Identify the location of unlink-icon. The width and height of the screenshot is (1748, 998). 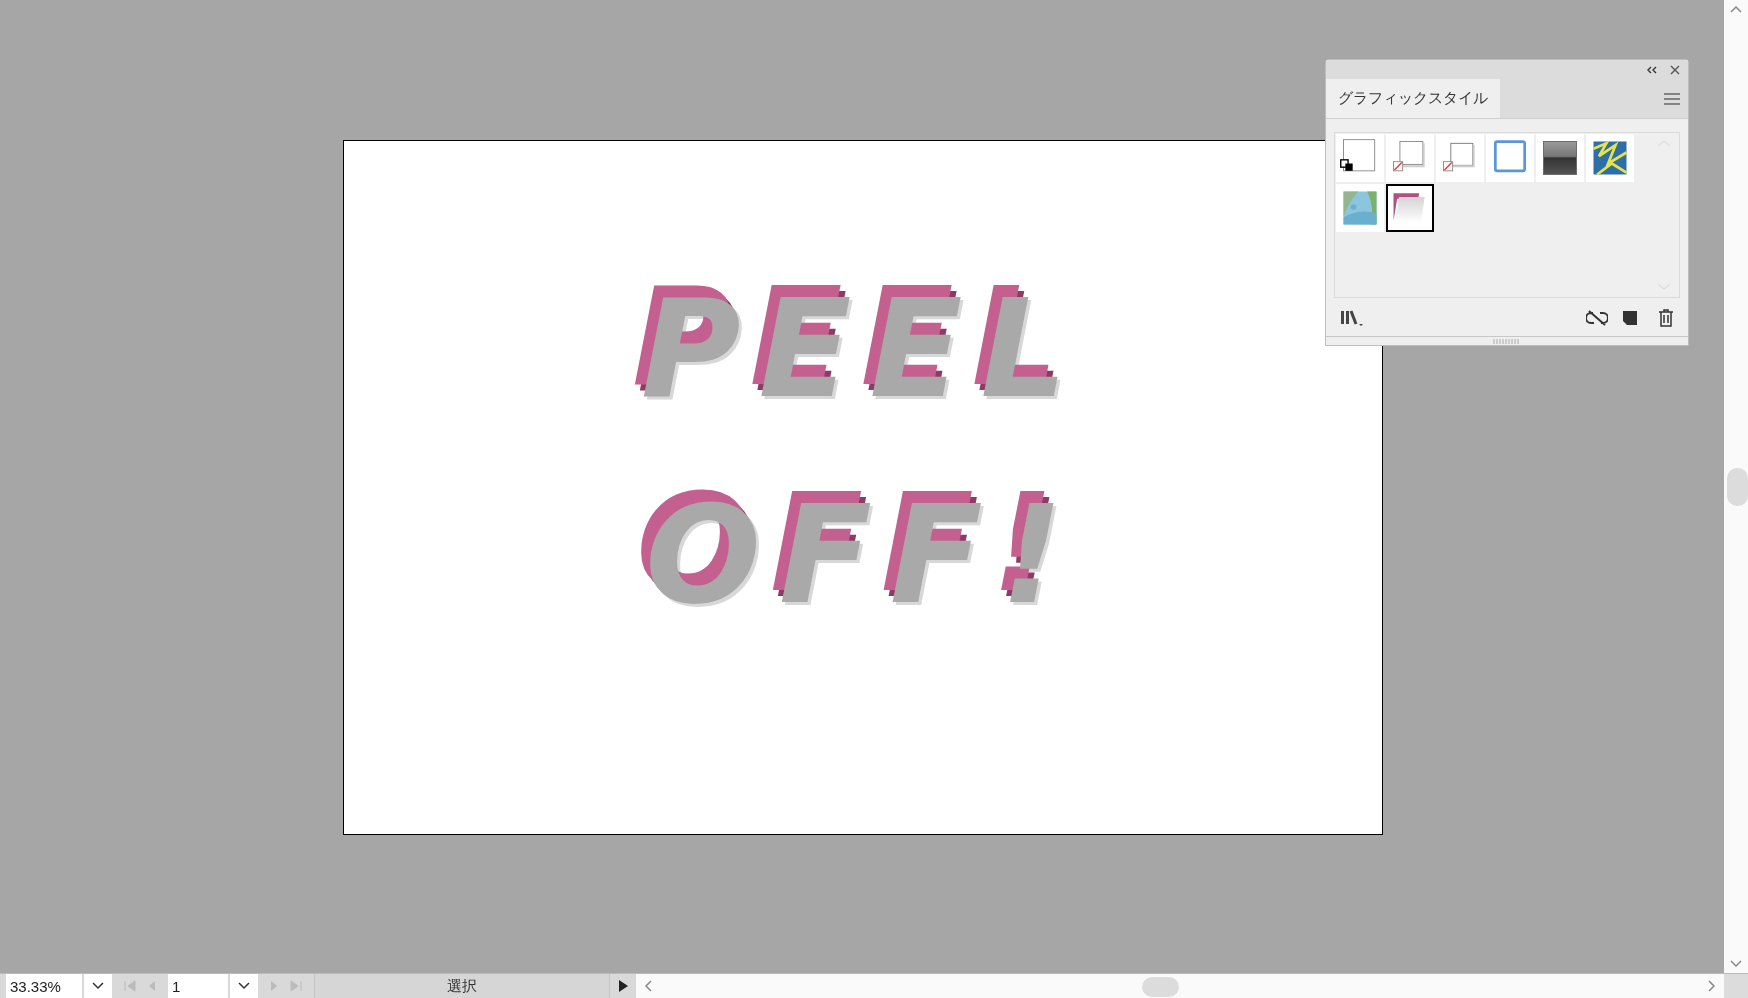
(1597, 318).